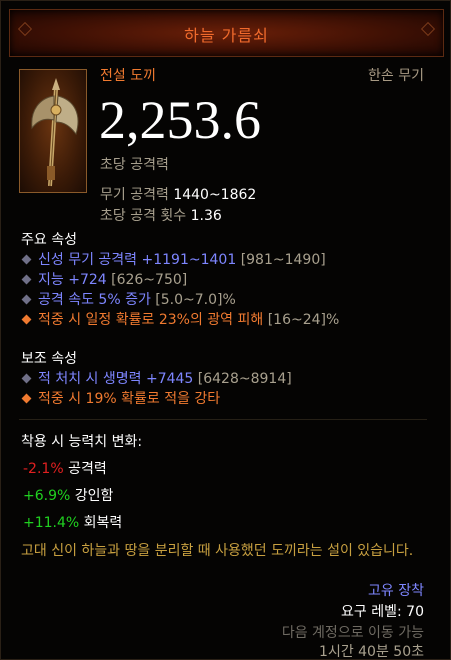 This screenshot has height=660, width=451. What do you see at coordinates (151, 320) in the screenshot?
I see `affix-text: 적중 시 일정 확률로 23%의 광역 피해` at bounding box center [151, 320].